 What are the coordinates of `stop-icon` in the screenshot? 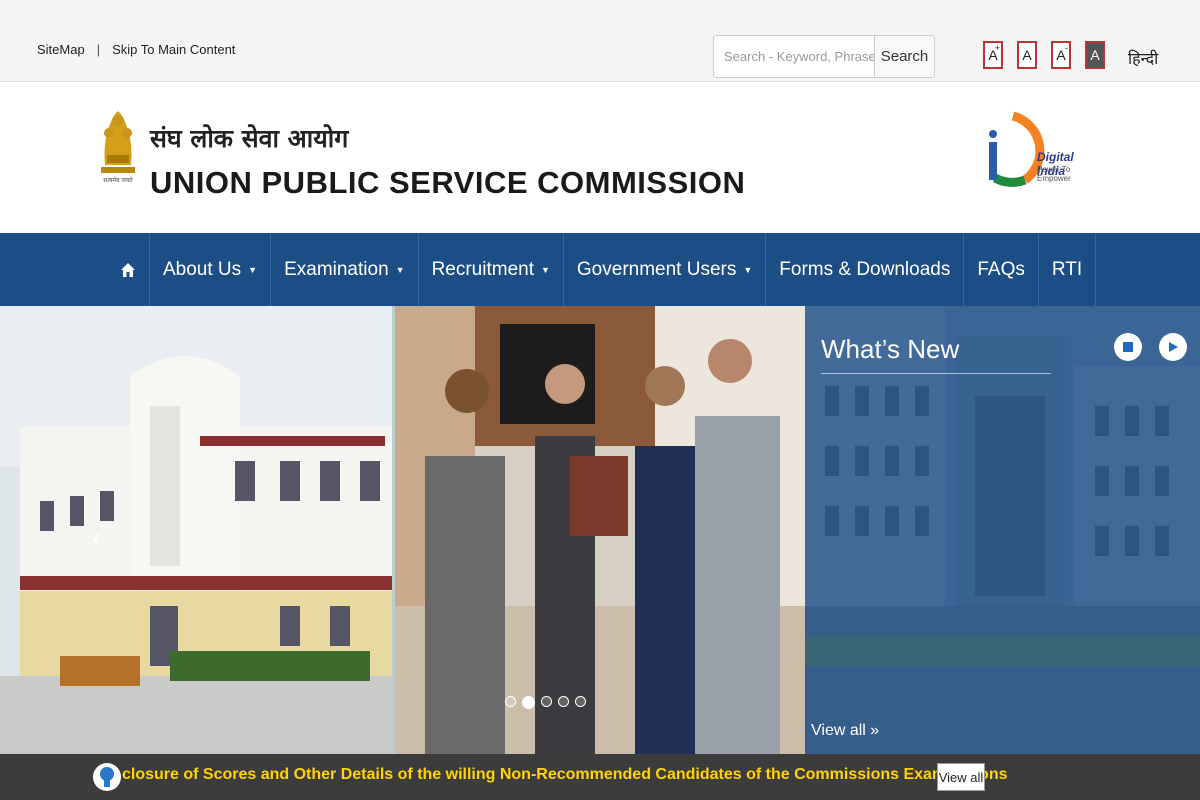 It's located at (1128, 347).